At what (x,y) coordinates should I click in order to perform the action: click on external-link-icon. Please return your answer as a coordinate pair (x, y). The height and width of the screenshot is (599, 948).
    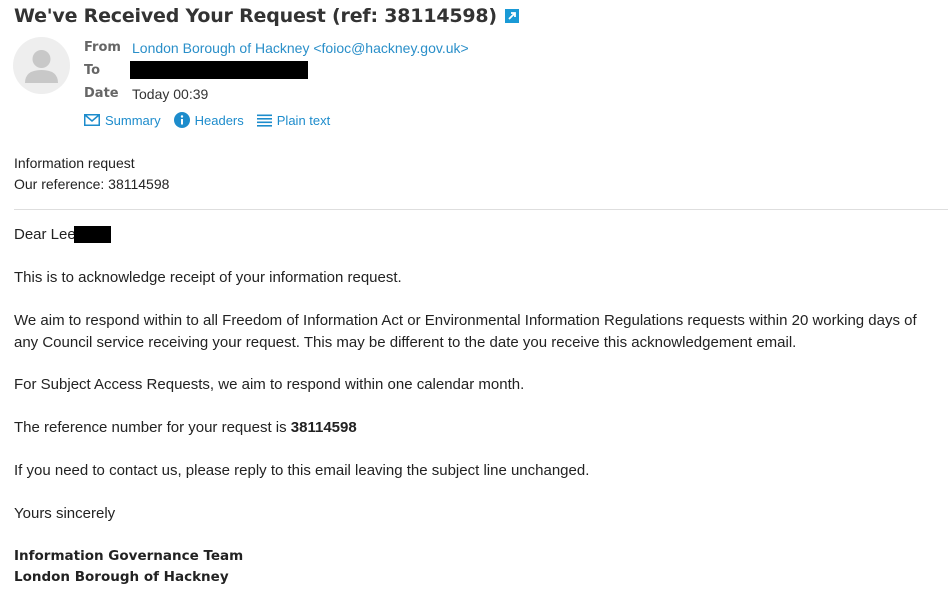
    Looking at the image, I should click on (511, 16).